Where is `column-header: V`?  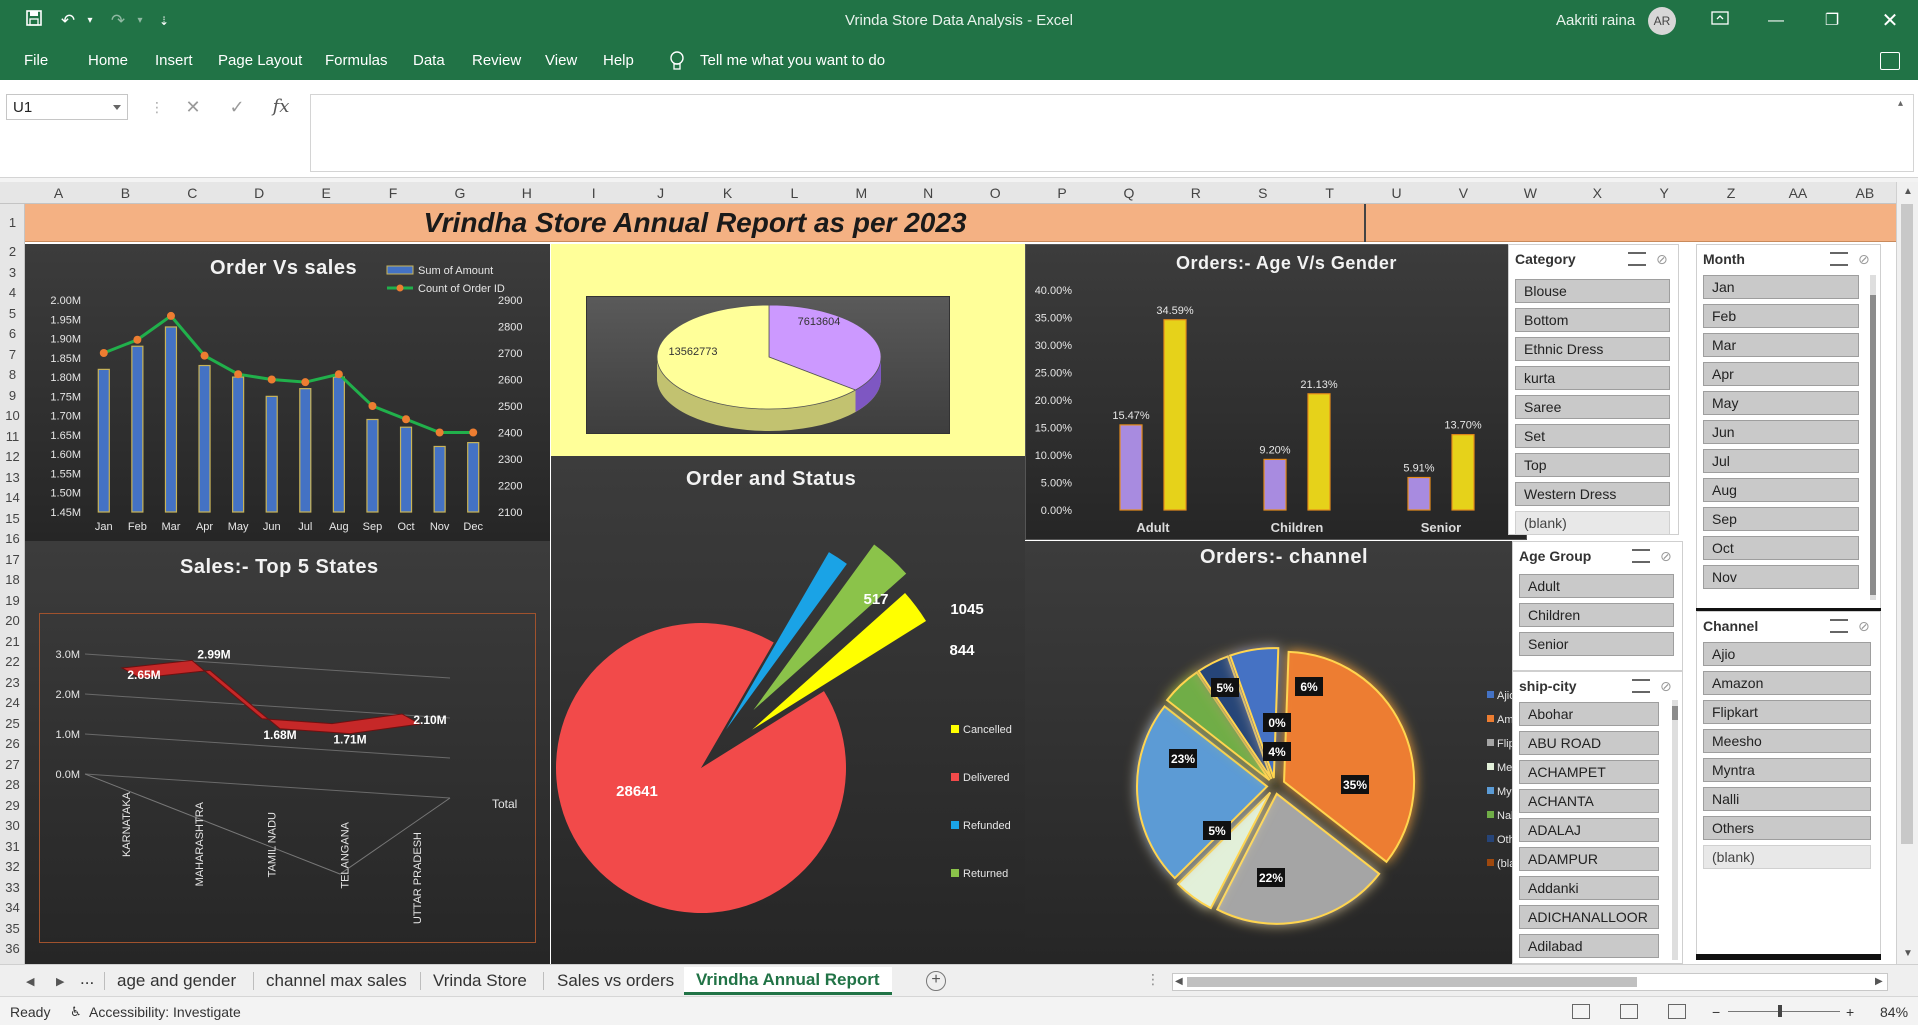 column-header: V is located at coordinates (1463, 193).